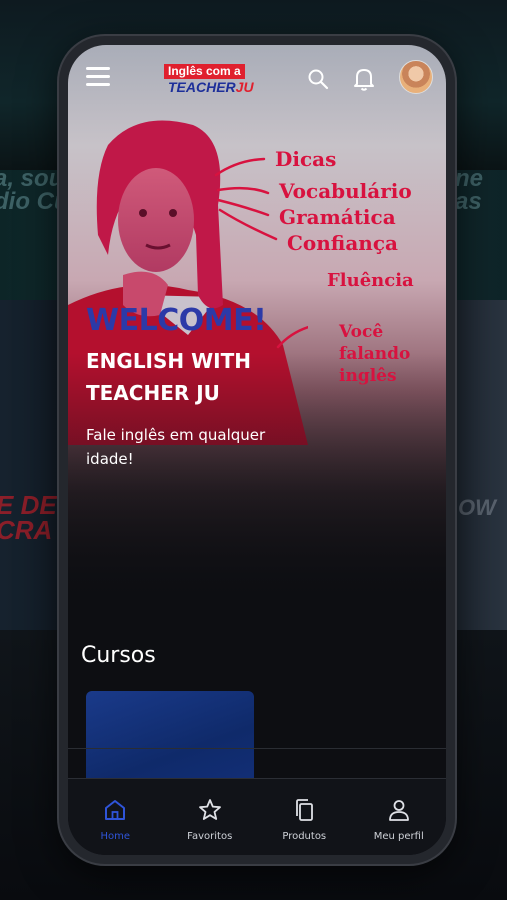 The image size is (507, 900). Describe the element at coordinates (337, 217) in the screenshot. I see `handwritten-gramatica: Gramática` at that location.